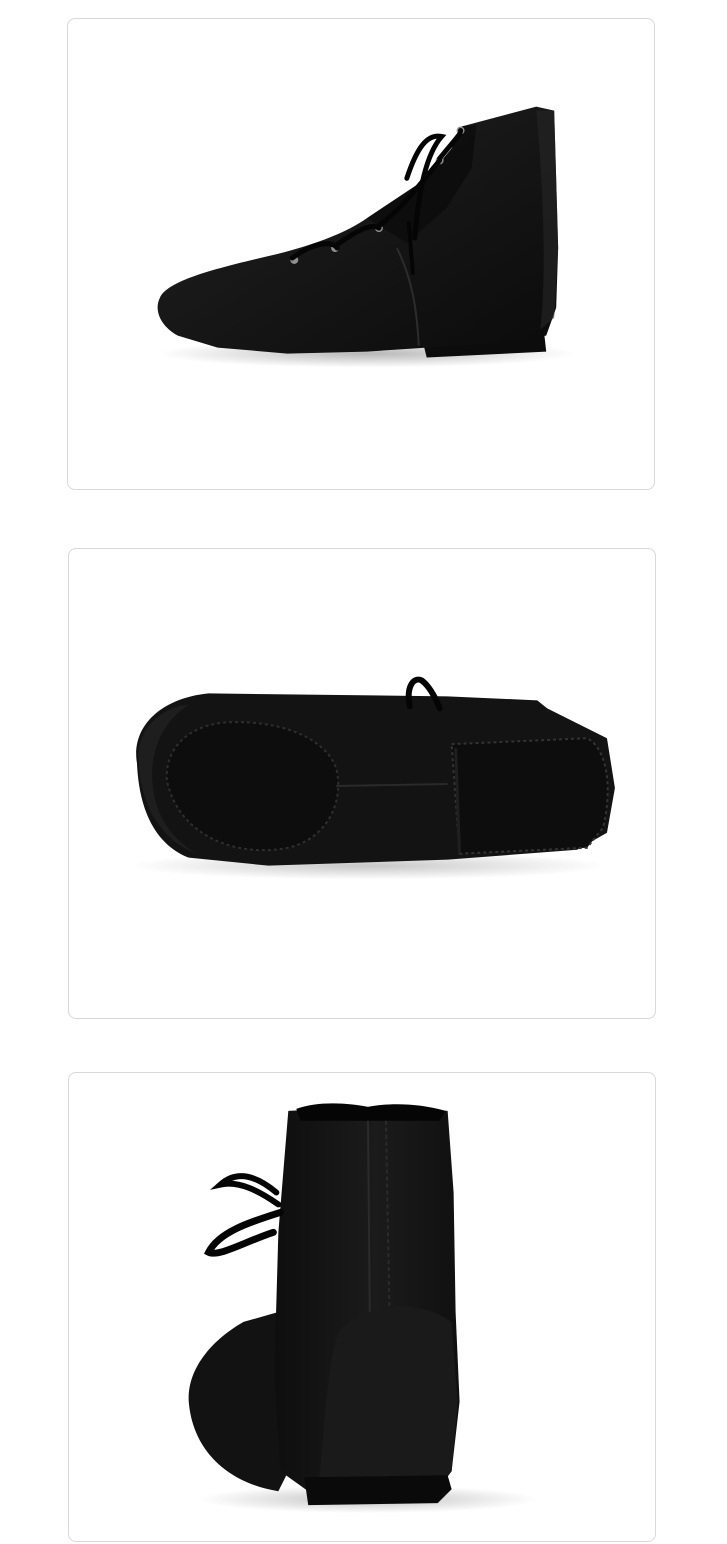 Image resolution: width=727 pixels, height=1544 pixels. Describe the element at coordinates (371, 778) in the screenshot. I see `shoe-sole-image` at that location.